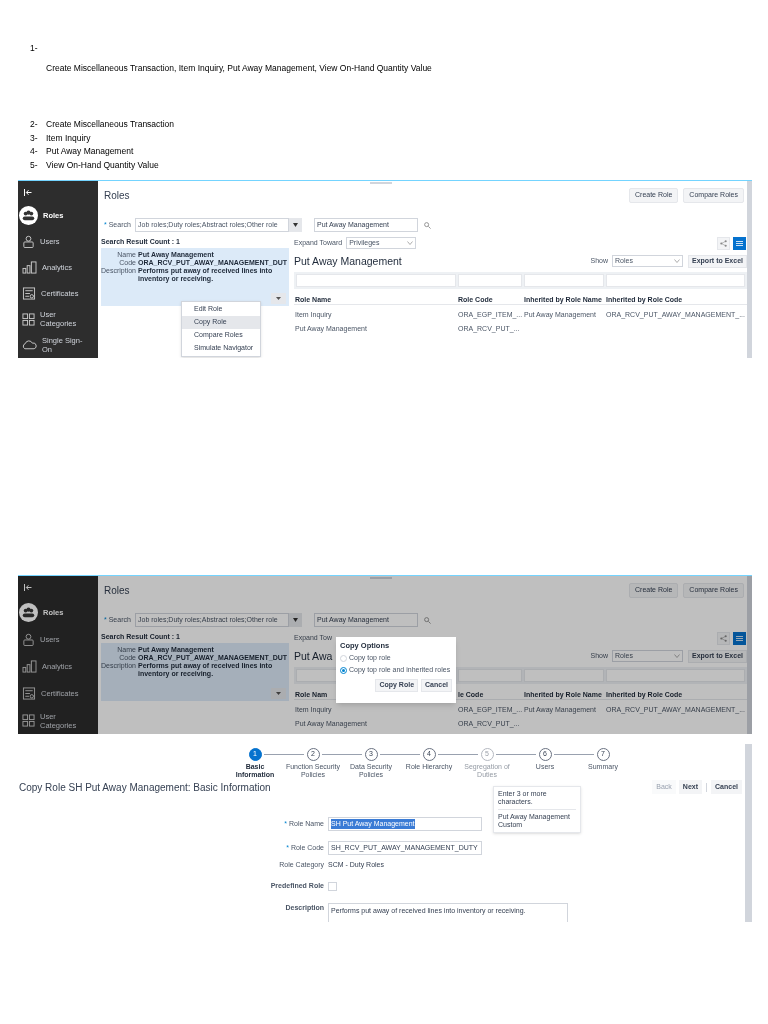 This screenshot has height=1024, width=768. What do you see at coordinates (34, 48) in the screenshot?
I see `item-number: 1-` at bounding box center [34, 48].